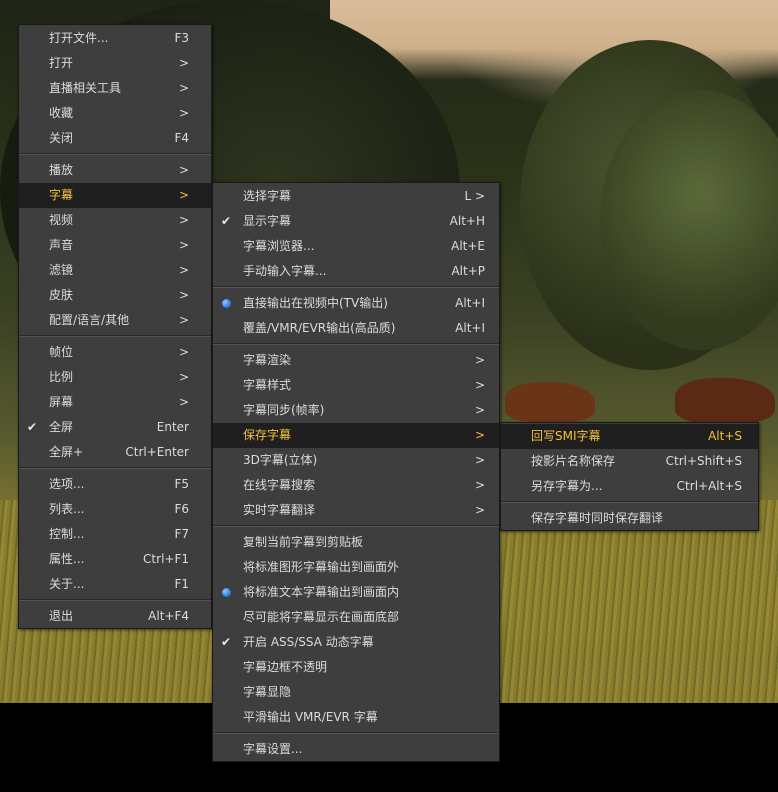 The width and height of the screenshot is (778, 792). What do you see at coordinates (356, 435) in the screenshot?
I see `menu-item-save-subtitle: 保存字幕 >` at bounding box center [356, 435].